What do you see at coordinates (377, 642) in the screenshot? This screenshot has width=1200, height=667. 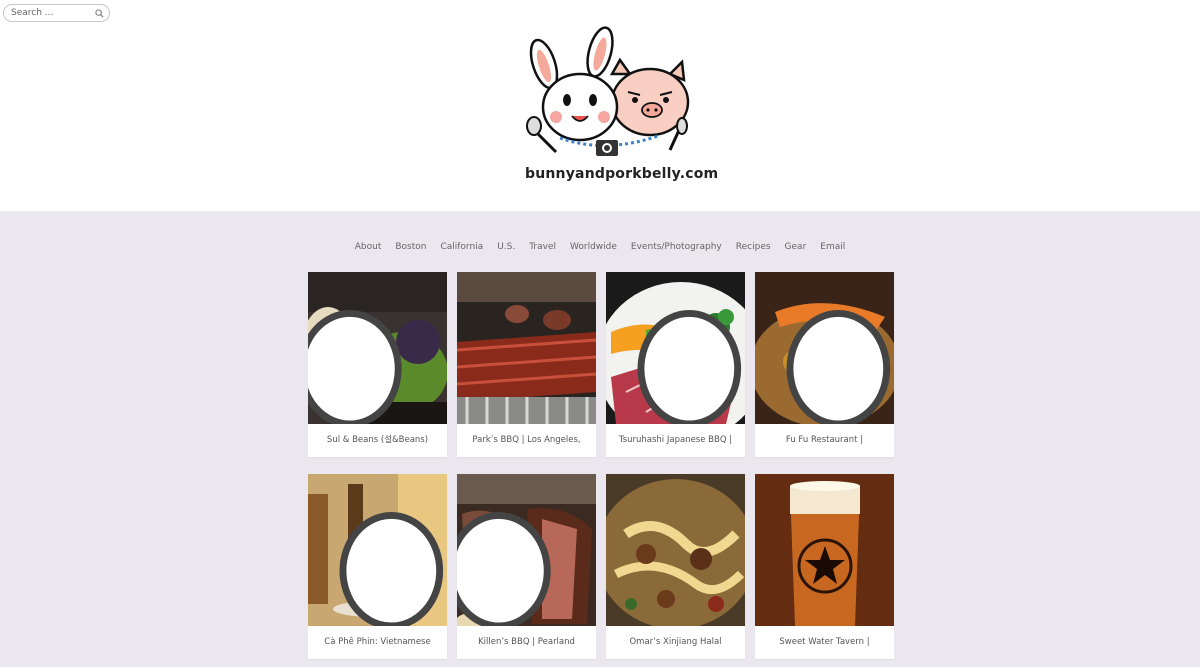 I see `post-title: Cà Phê Phin: Vietnamese` at bounding box center [377, 642].